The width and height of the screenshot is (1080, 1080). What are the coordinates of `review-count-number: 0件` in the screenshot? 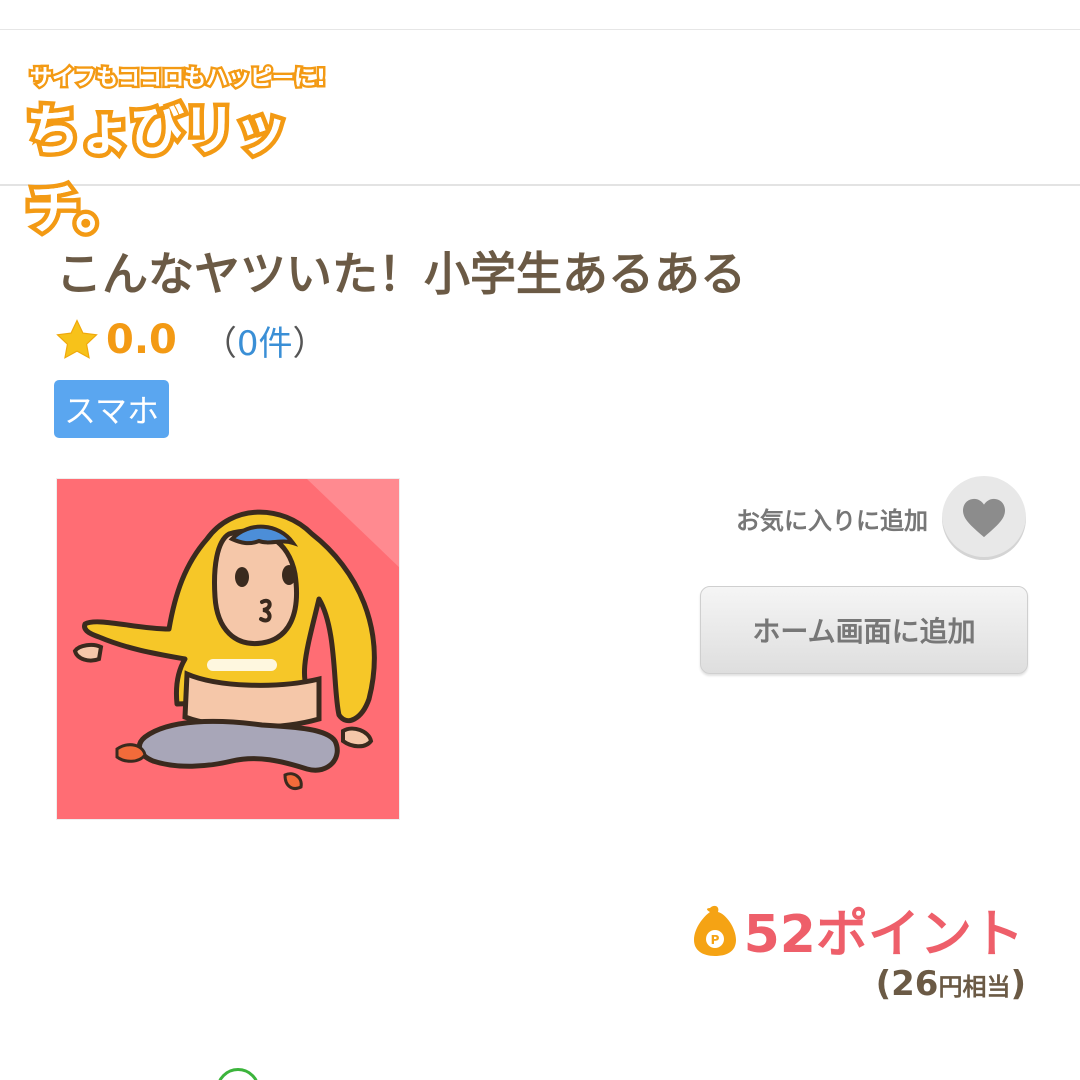 It's located at (265, 344).